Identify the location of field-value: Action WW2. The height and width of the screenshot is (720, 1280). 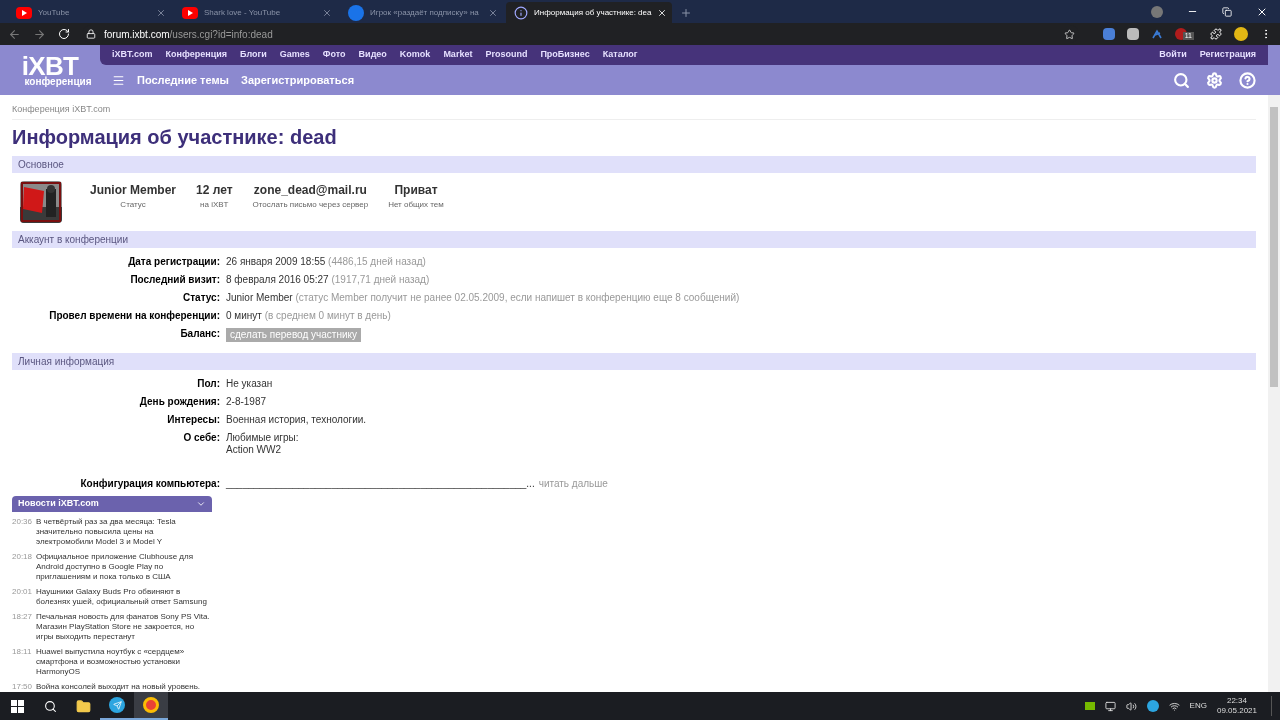
(254, 450).